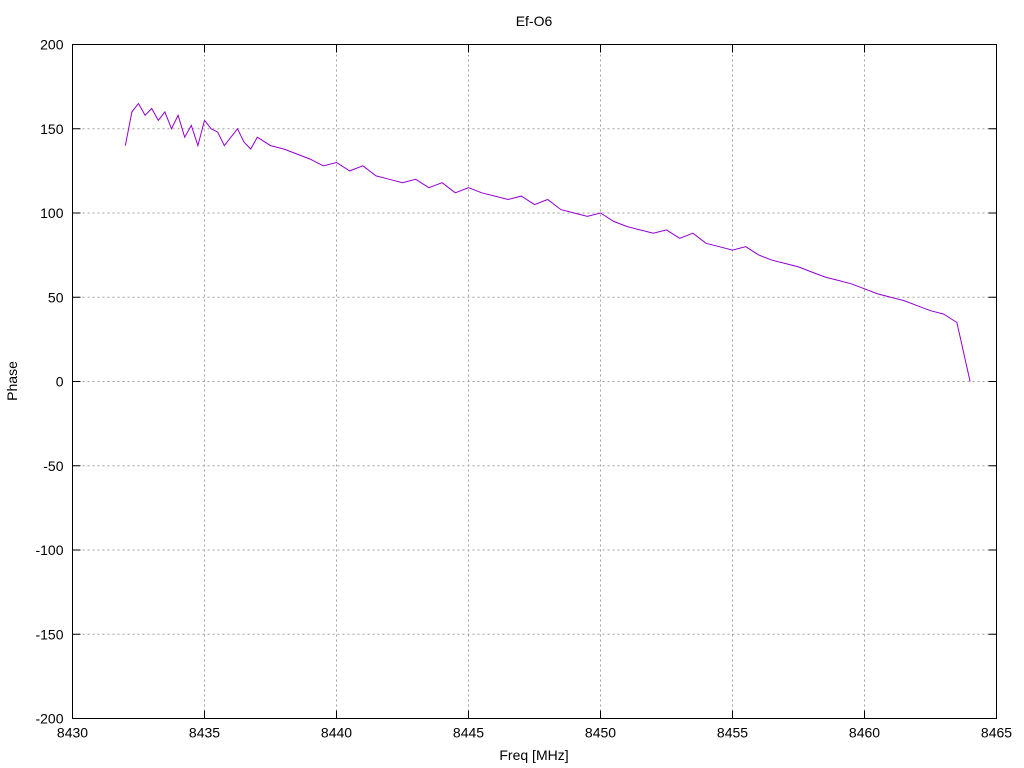 The image size is (1024, 768). I want to click on y-tick-label: 0, so click(60, 382).